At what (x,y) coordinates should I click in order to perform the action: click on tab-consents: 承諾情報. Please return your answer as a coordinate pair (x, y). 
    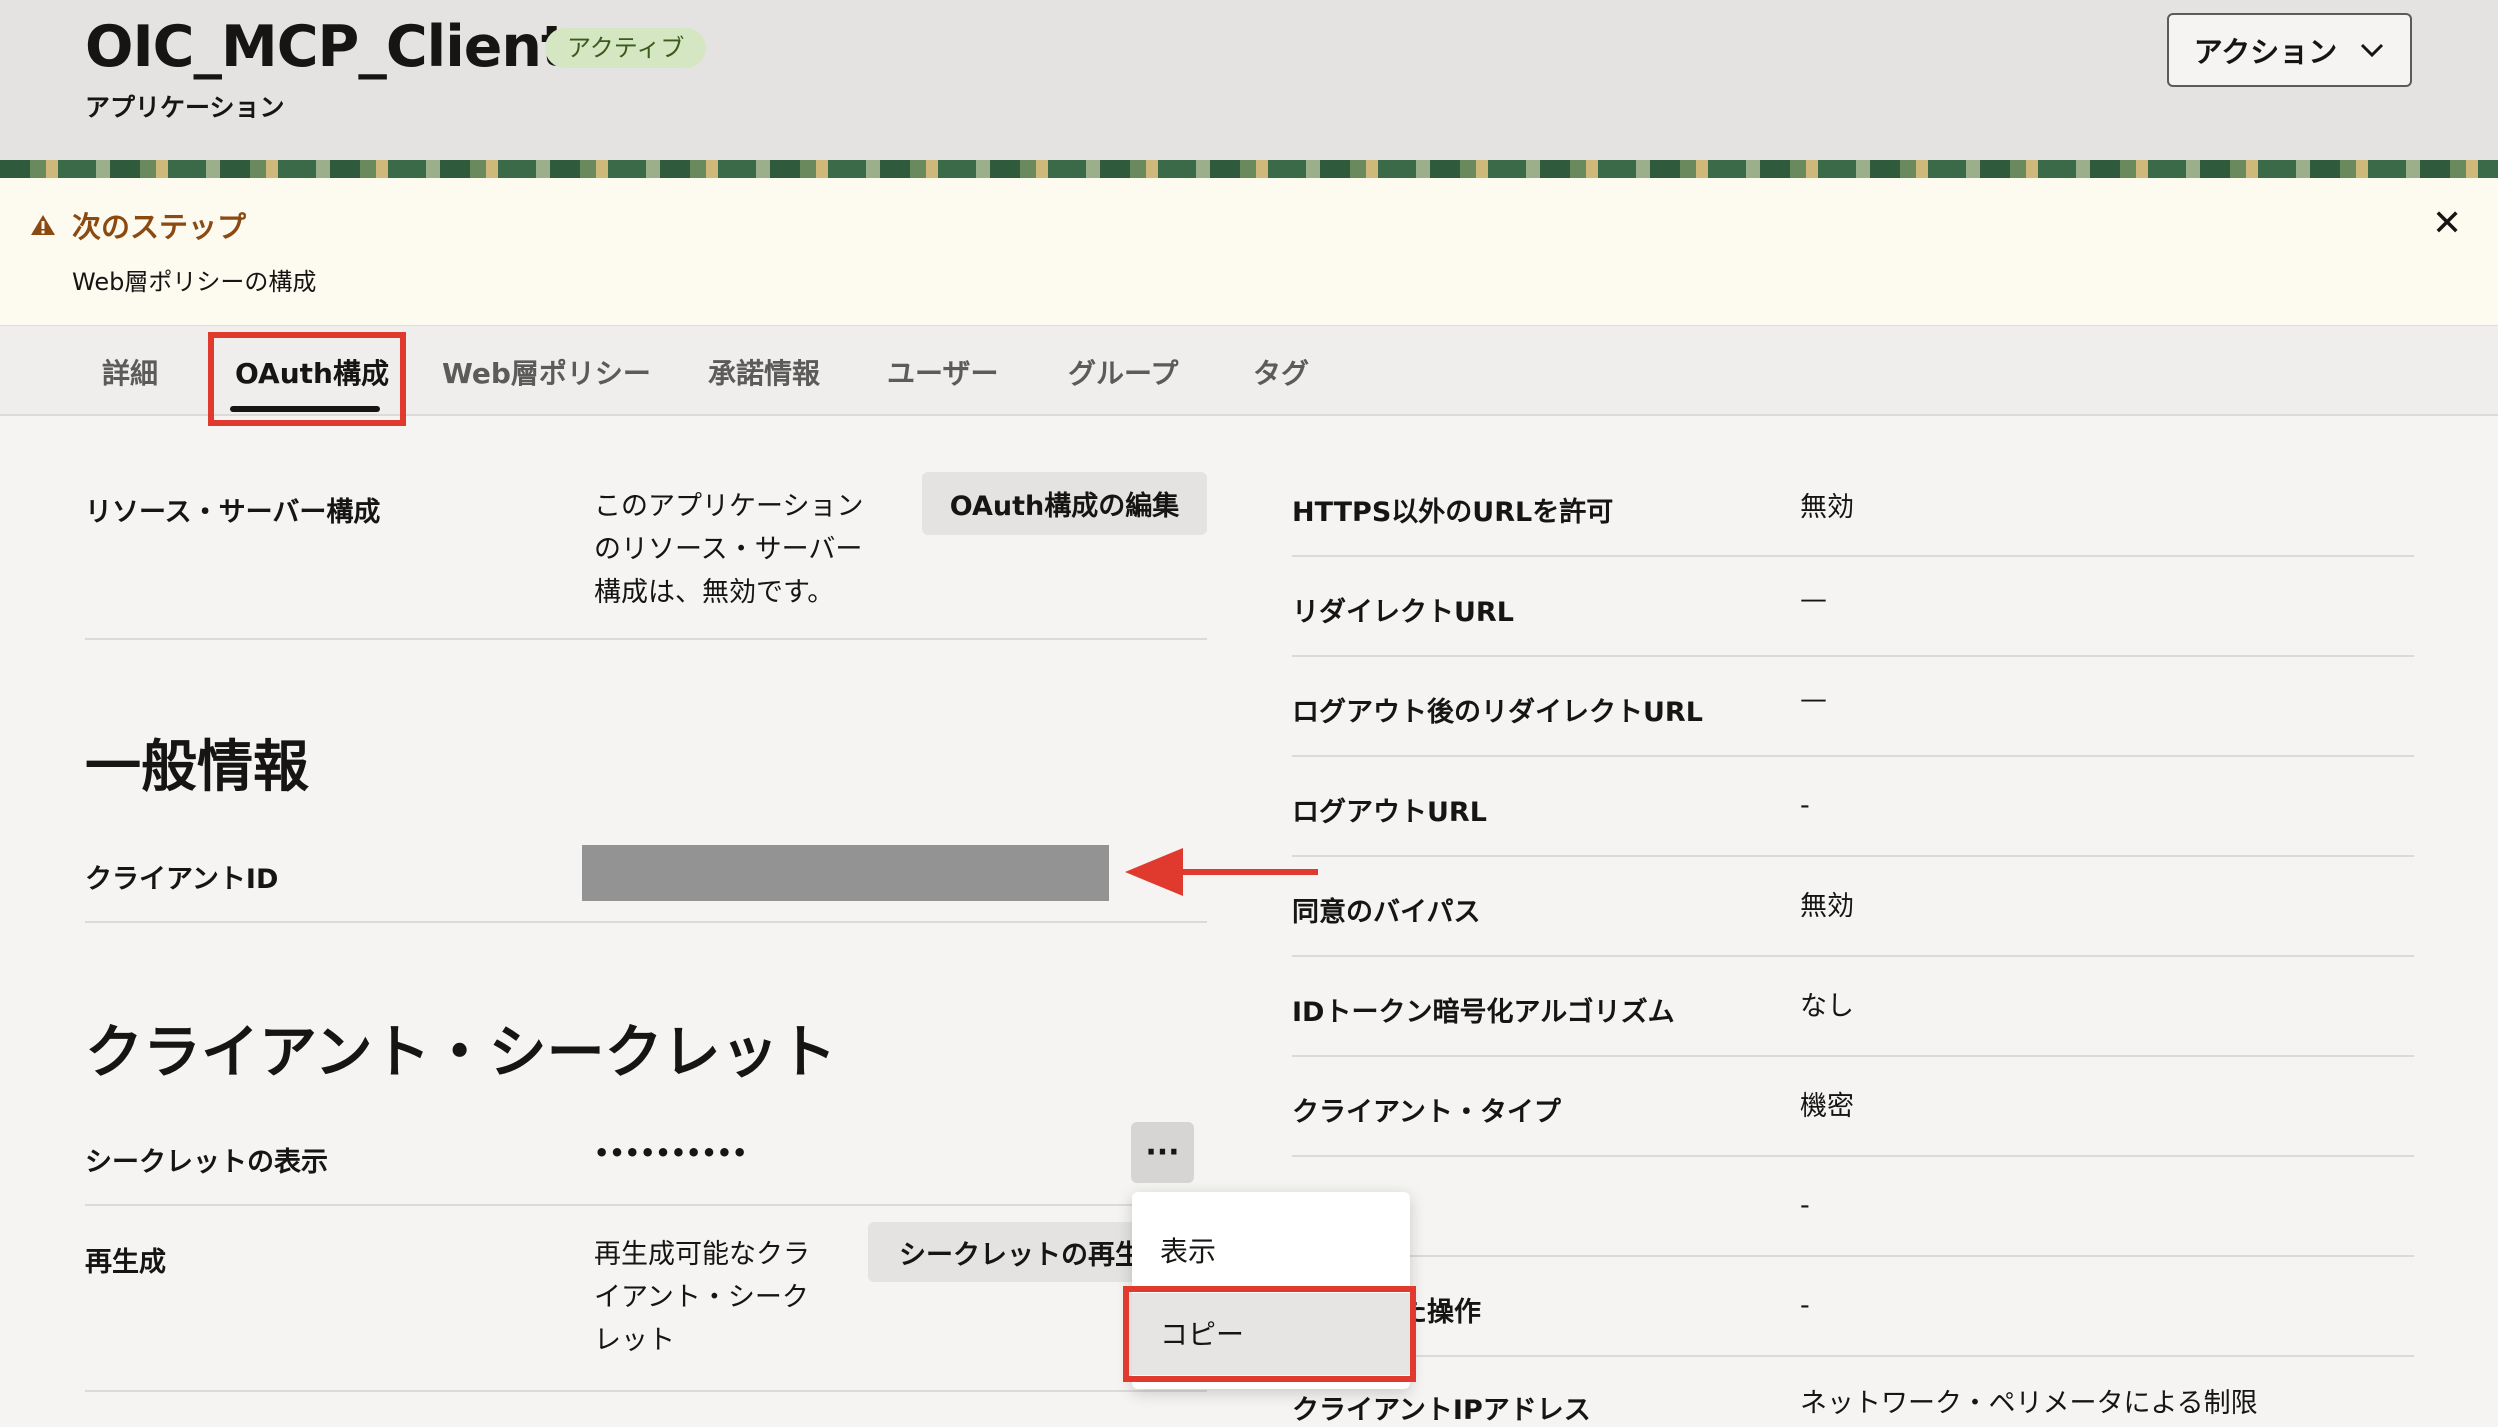
    Looking at the image, I should click on (764, 372).